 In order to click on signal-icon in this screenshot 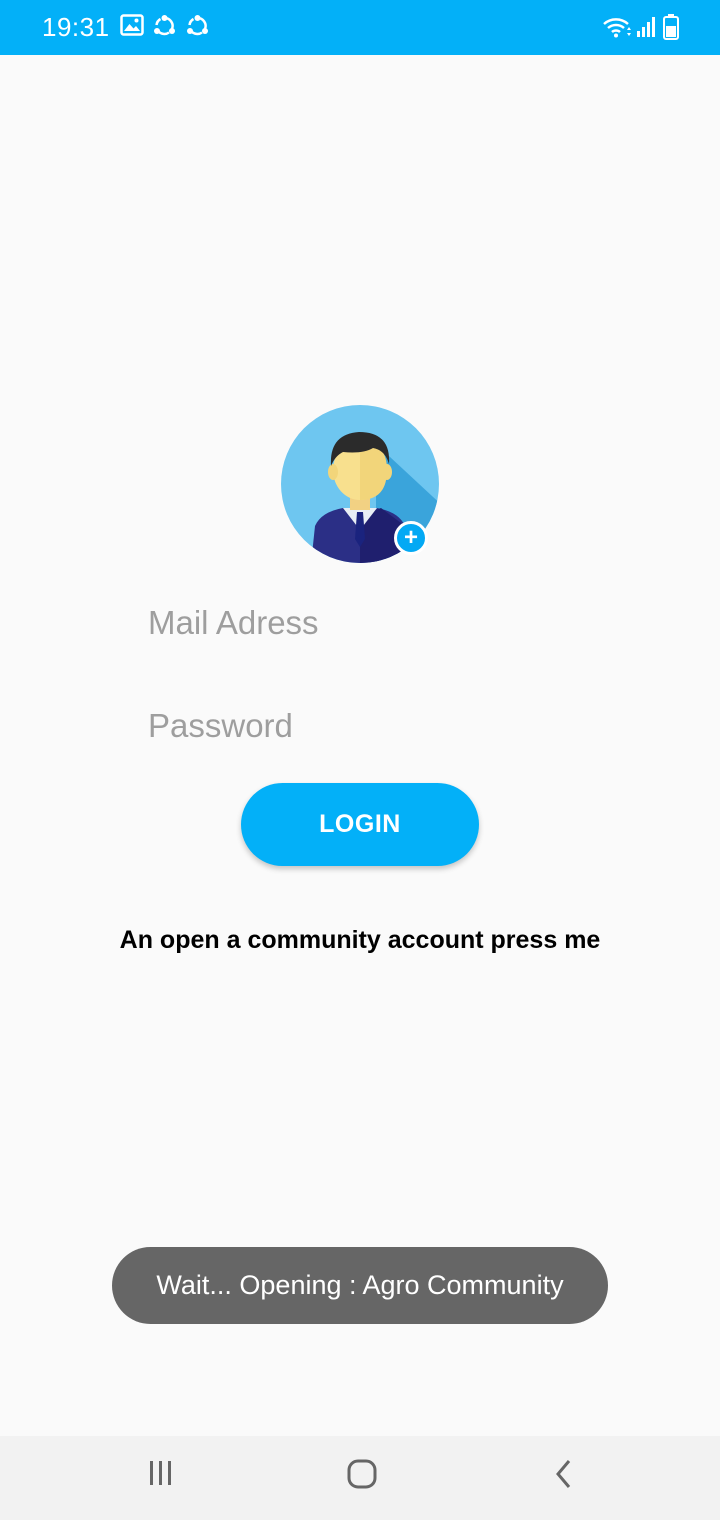, I will do `click(646, 27)`.